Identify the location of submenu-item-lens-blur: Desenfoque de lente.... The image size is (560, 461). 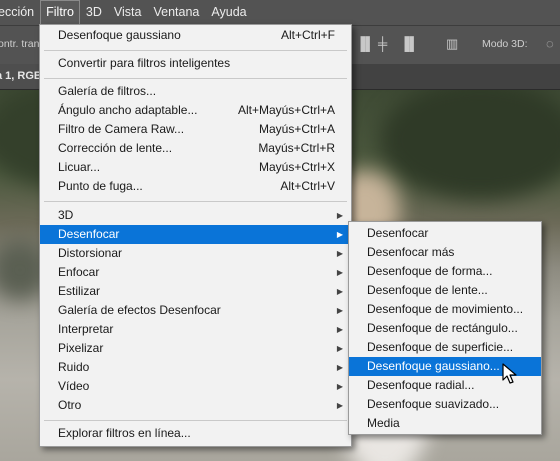
(445, 290).